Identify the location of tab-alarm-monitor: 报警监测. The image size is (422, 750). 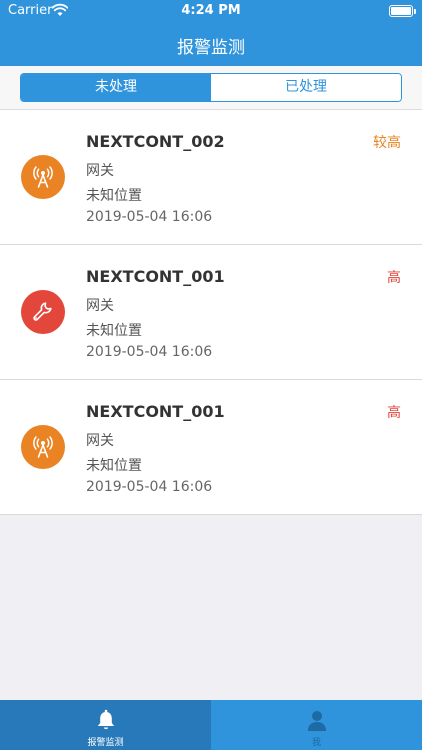
(105, 725).